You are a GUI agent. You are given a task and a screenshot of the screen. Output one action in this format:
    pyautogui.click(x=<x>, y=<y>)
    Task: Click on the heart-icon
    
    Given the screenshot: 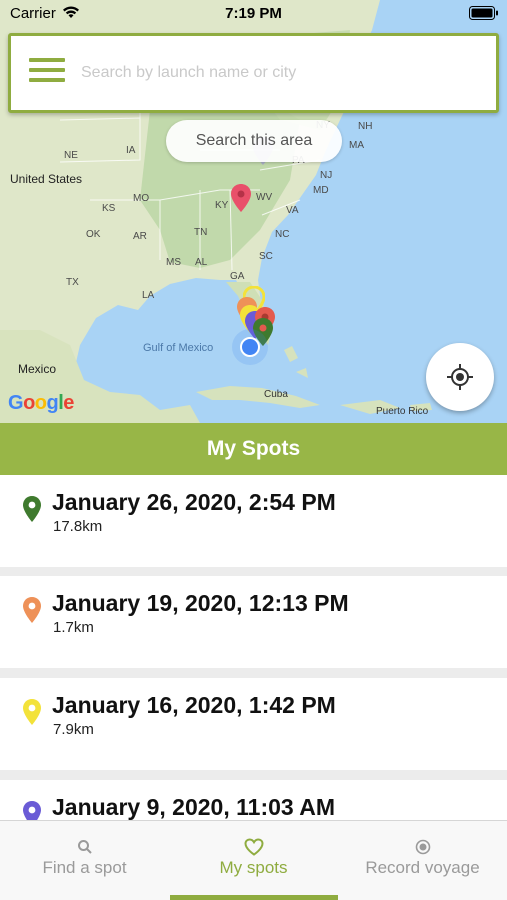 What is the action you would take?
    pyautogui.click(x=253, y=847)
    